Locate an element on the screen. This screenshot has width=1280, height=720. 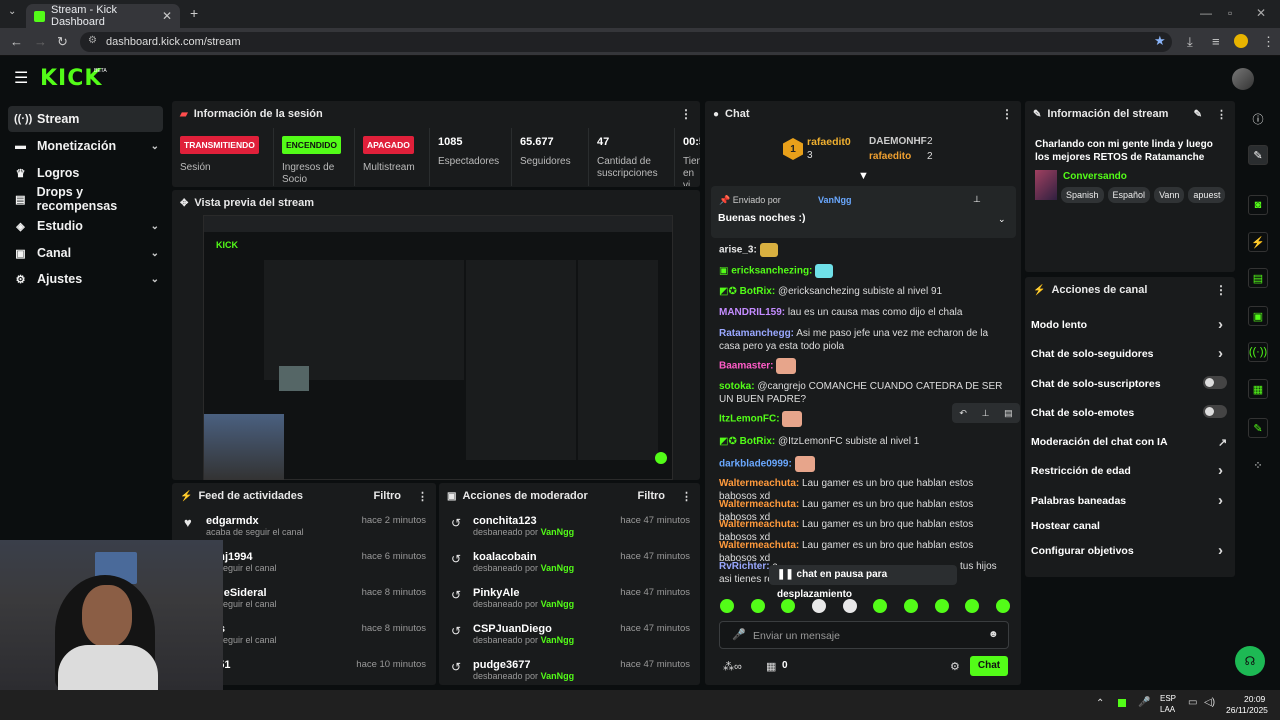
hamburger-menu-icon: ☰ is located at coordinates (21, 78).